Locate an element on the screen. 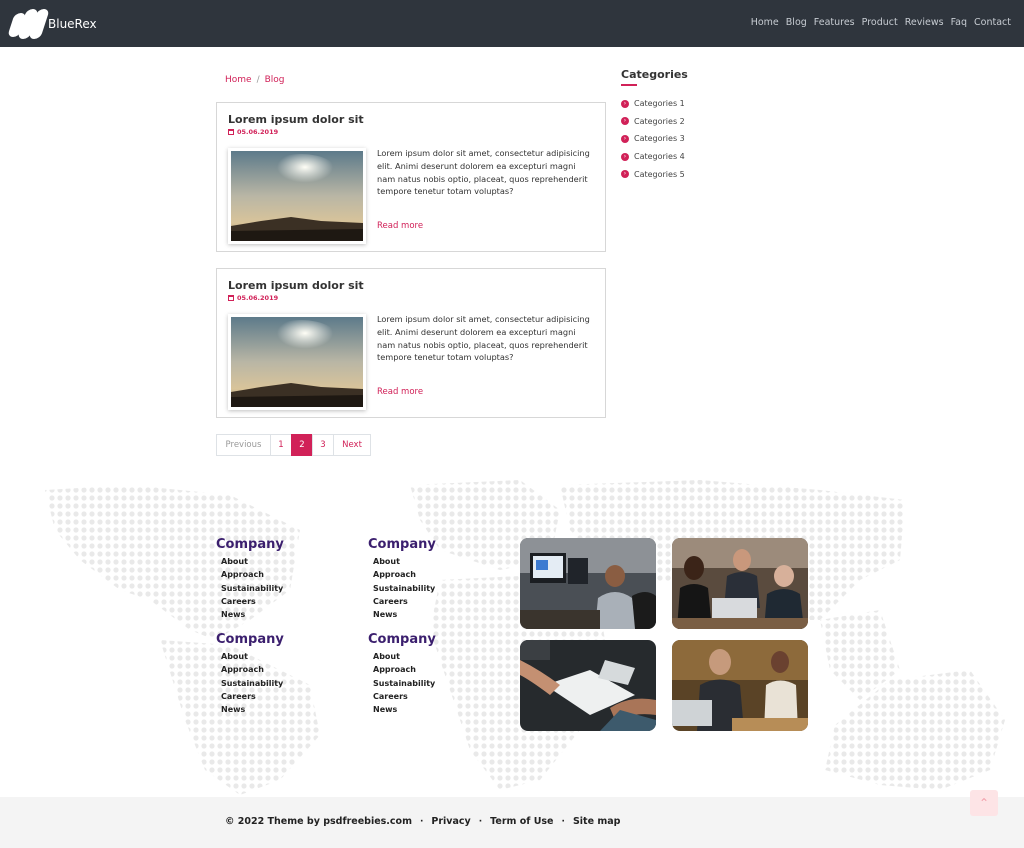 The height and width of the screenshot is (848, 1024). brand-name: BlueRex is located at coordinates (72, 23).